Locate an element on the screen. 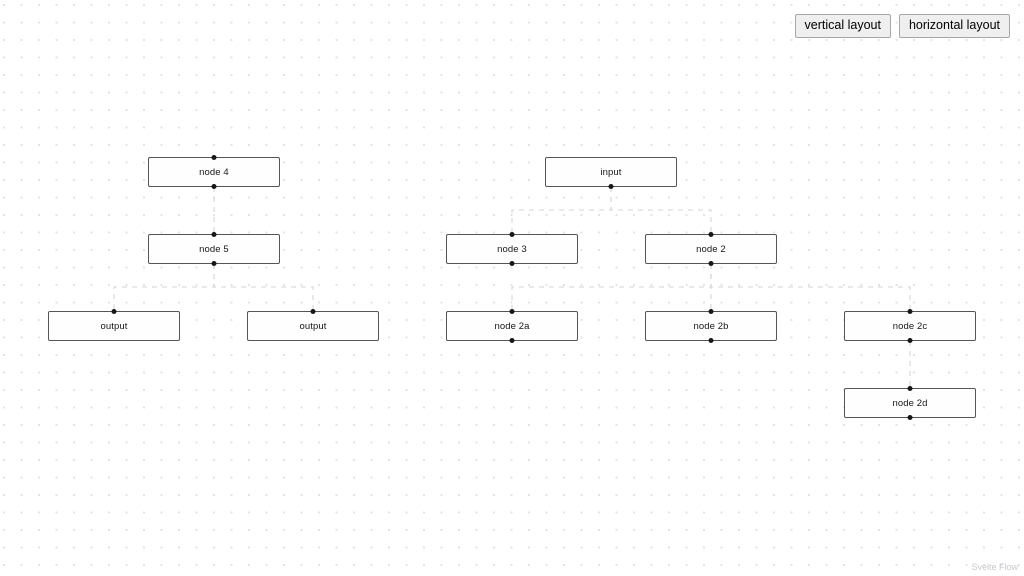 Image resolution: width=1024 pixels, height=576 pixels. flow-node-node-2b: node 2b is located at coordinates (711, 326).